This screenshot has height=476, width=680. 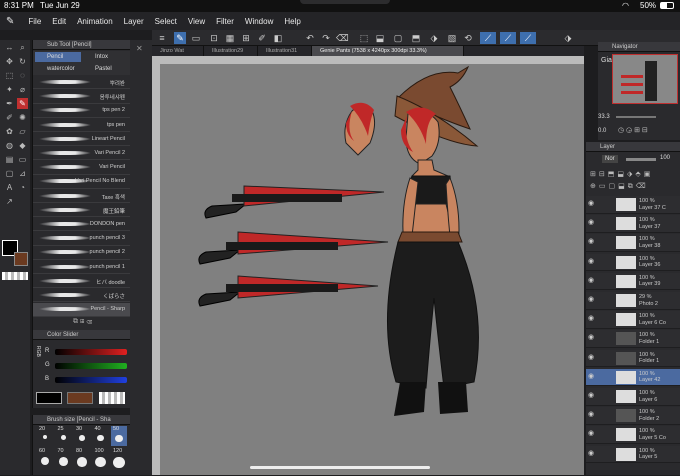 I want to click on layer-row: ◉ 100 % Folder 2, so click(x=633, y=416).